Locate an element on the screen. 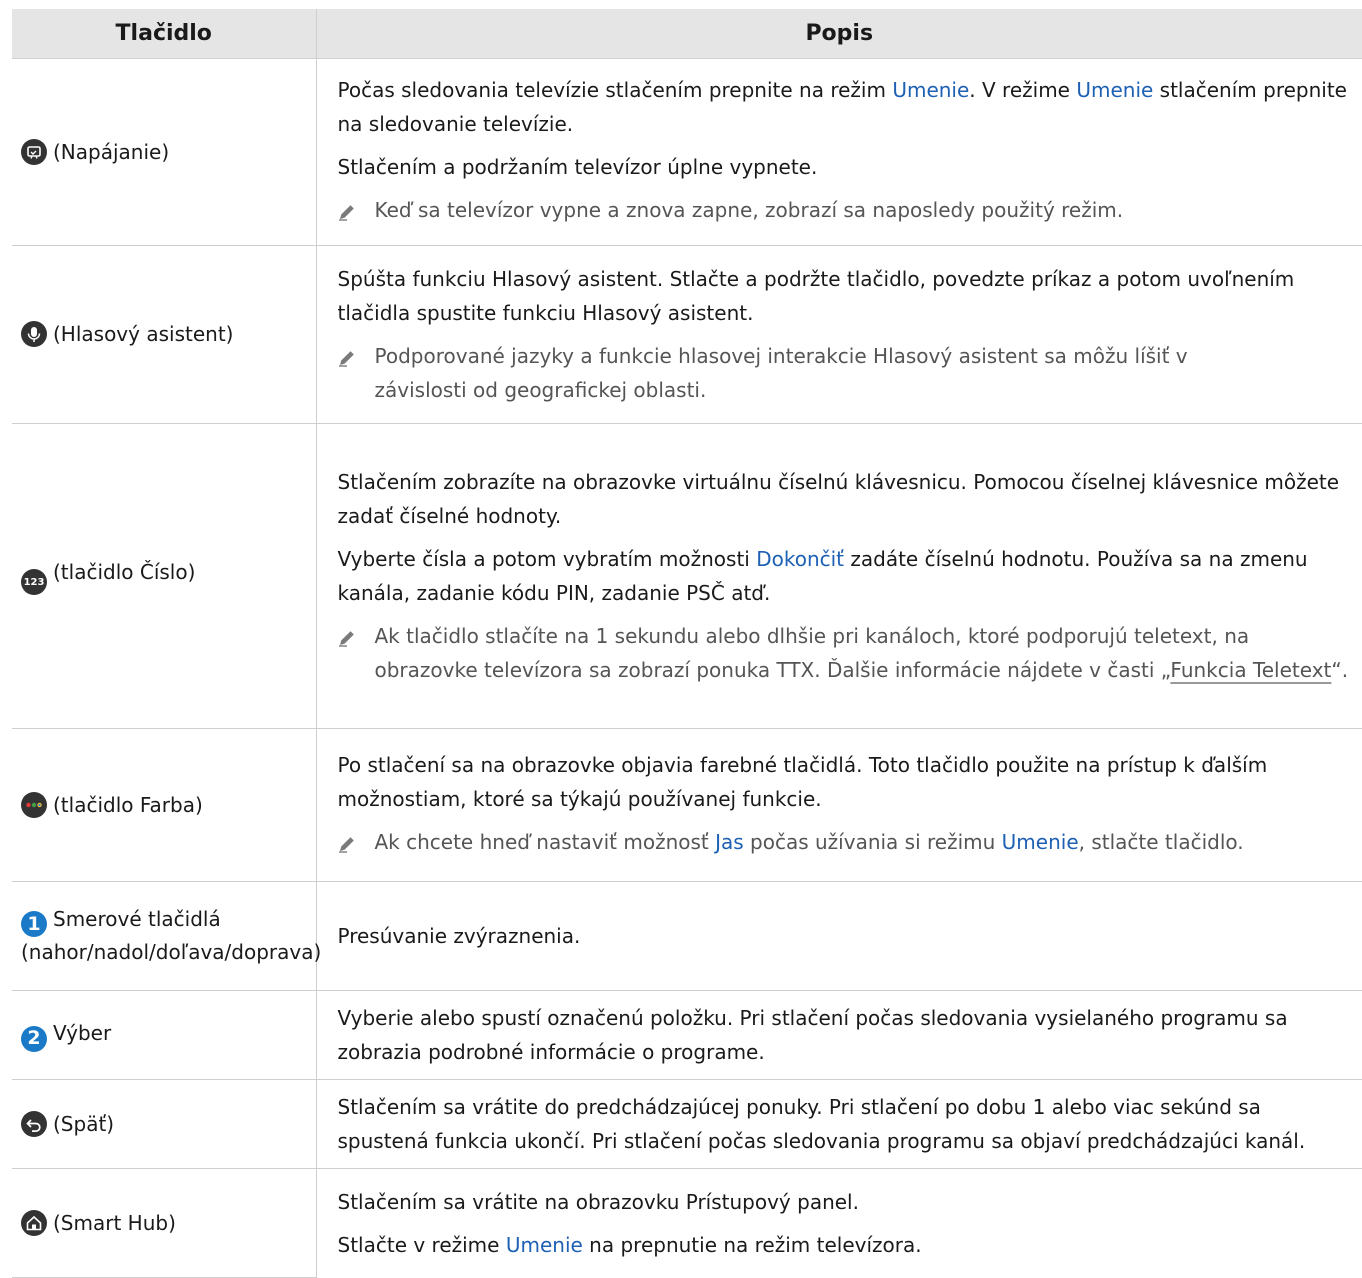  button-cell: (Hlasový asistent) is located at coordinates (164, 334).